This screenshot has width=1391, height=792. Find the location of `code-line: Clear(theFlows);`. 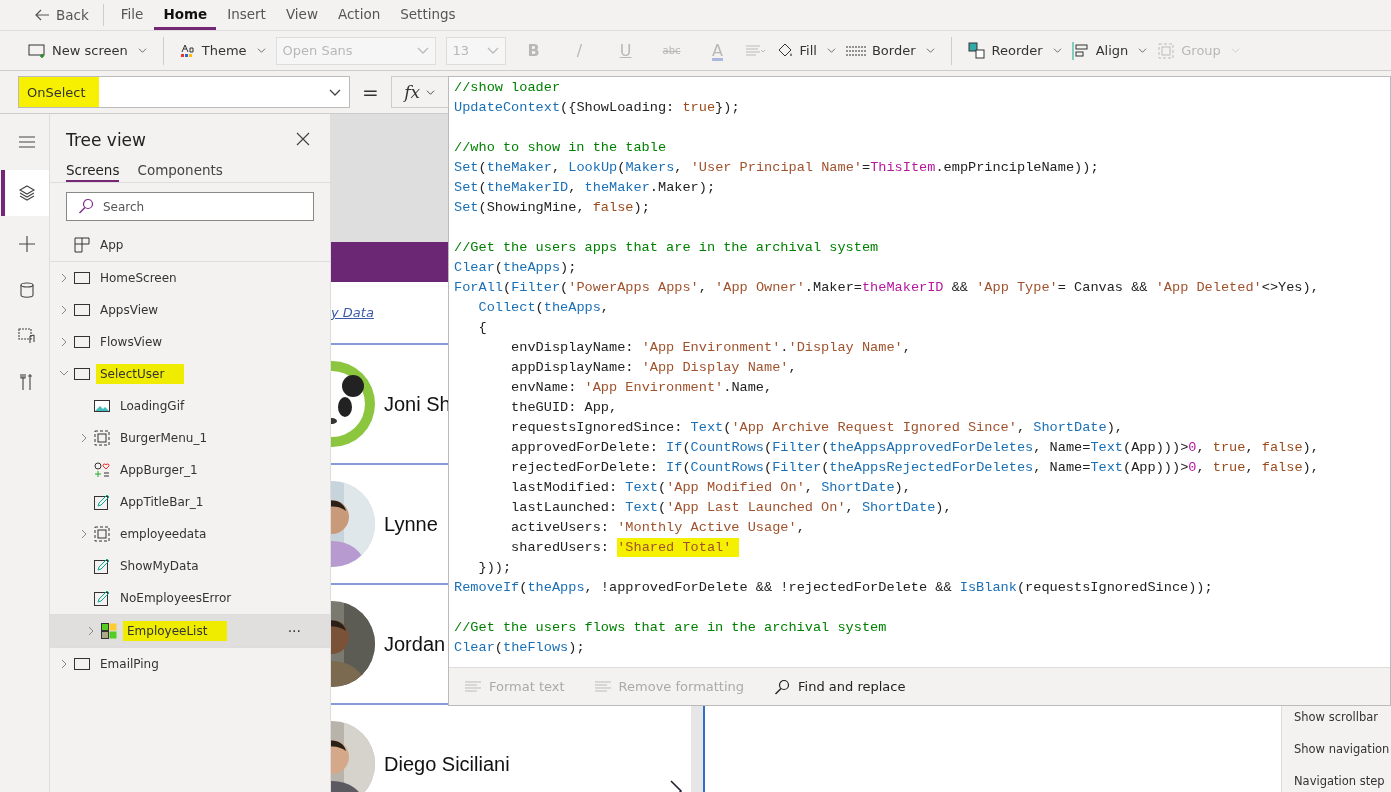

code-line: Clear(theFlows); is located at coordinates (520, 648).